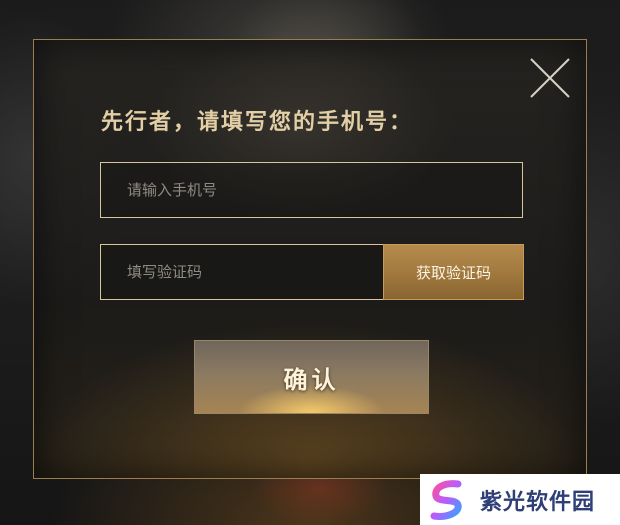 This screenshot has width=620, height=525. What do you see at coordinates (311, 190) in the screenshot?
I see `phone-input` at bounding box center [311, 190].